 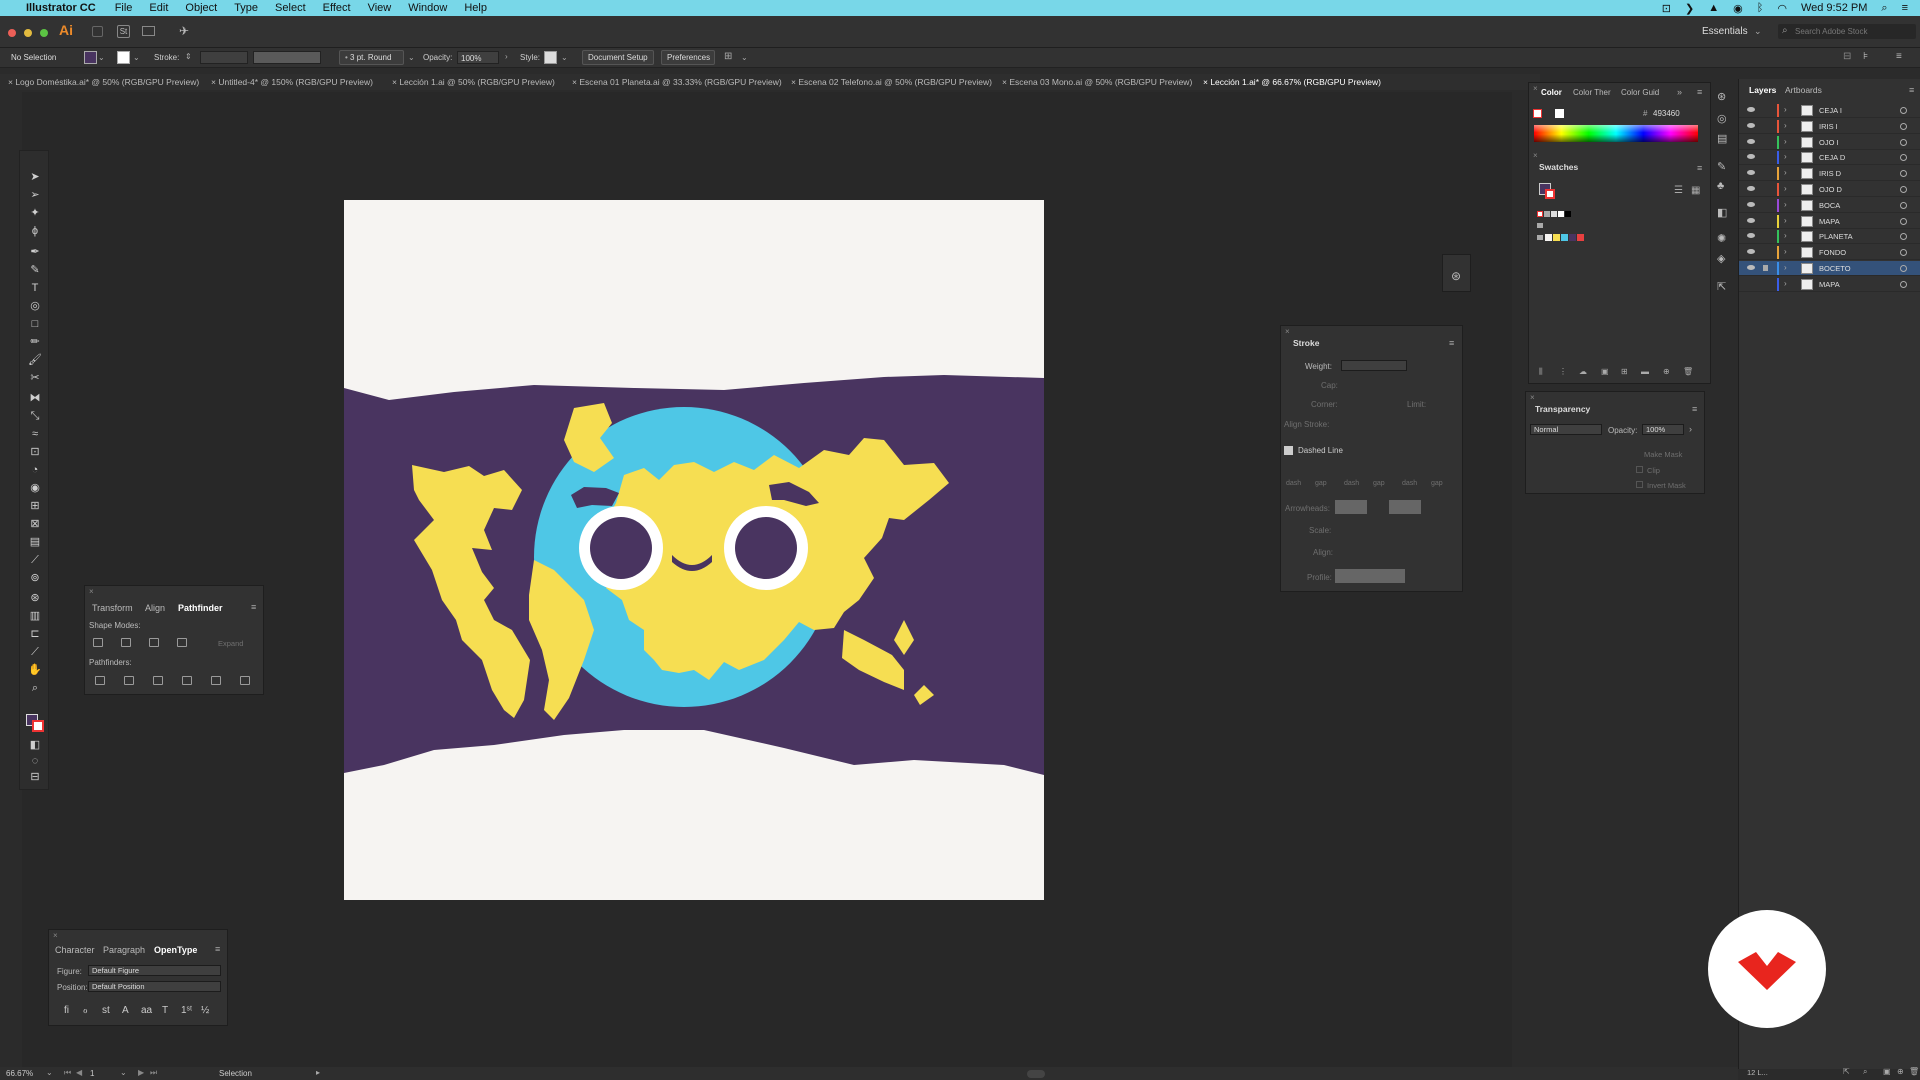 I want to click on arrange-documents-icon, so click(x=148, y=31).